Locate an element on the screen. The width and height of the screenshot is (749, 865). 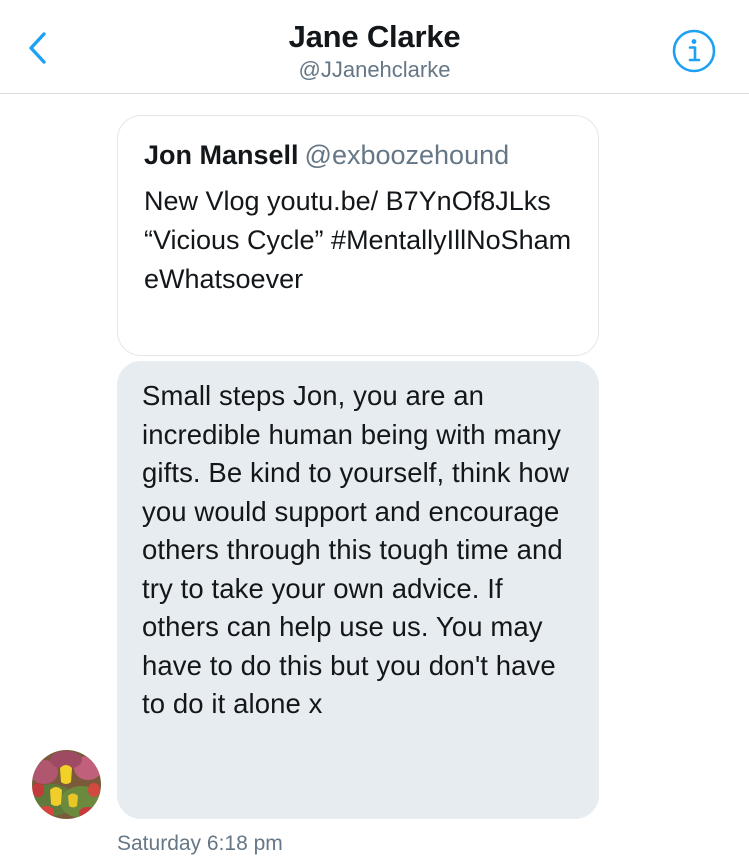
conversation-title: Jane Clarke is located at coordinates (374, 36).